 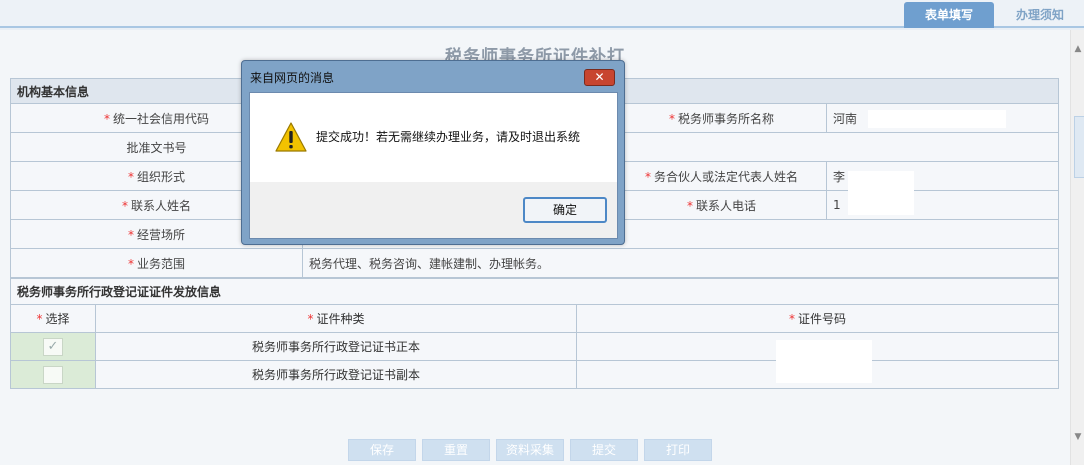 What do you see at coordinates (721, 205) in the screenshot?
I see `field-label: * 联系人电话` at bounding box center [721, 205].